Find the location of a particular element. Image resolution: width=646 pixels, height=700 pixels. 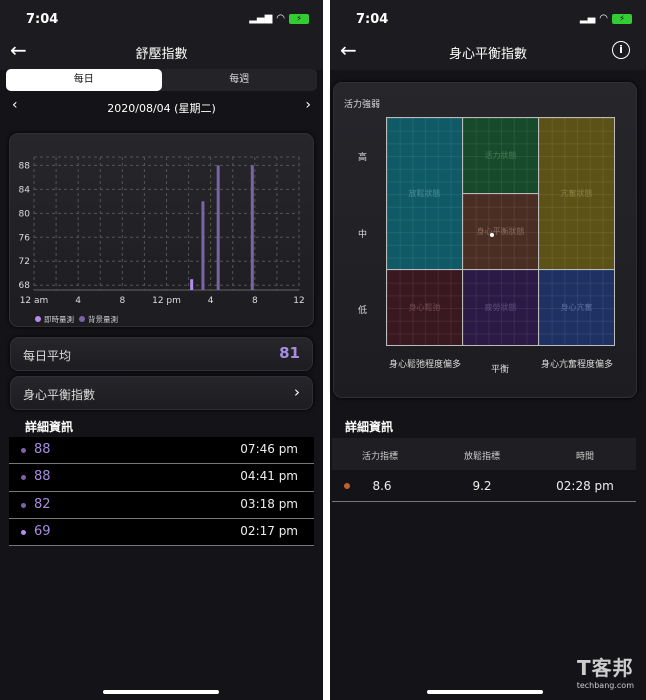

balance-index-link: 身心平衡指數 › is located at coordinates (161, 393).